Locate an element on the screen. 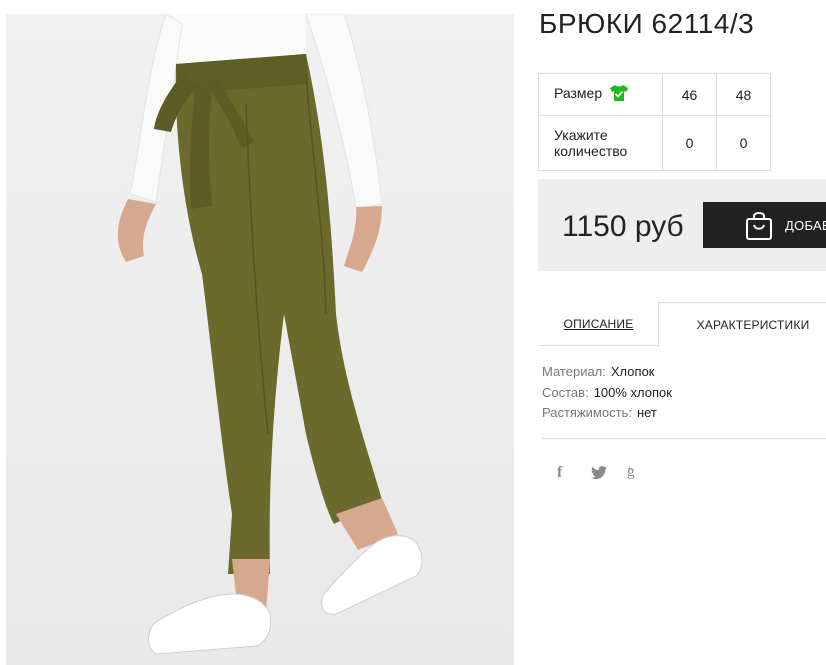  add-to-cart-label: ДОБАВ is located at coordinates (805, 225).